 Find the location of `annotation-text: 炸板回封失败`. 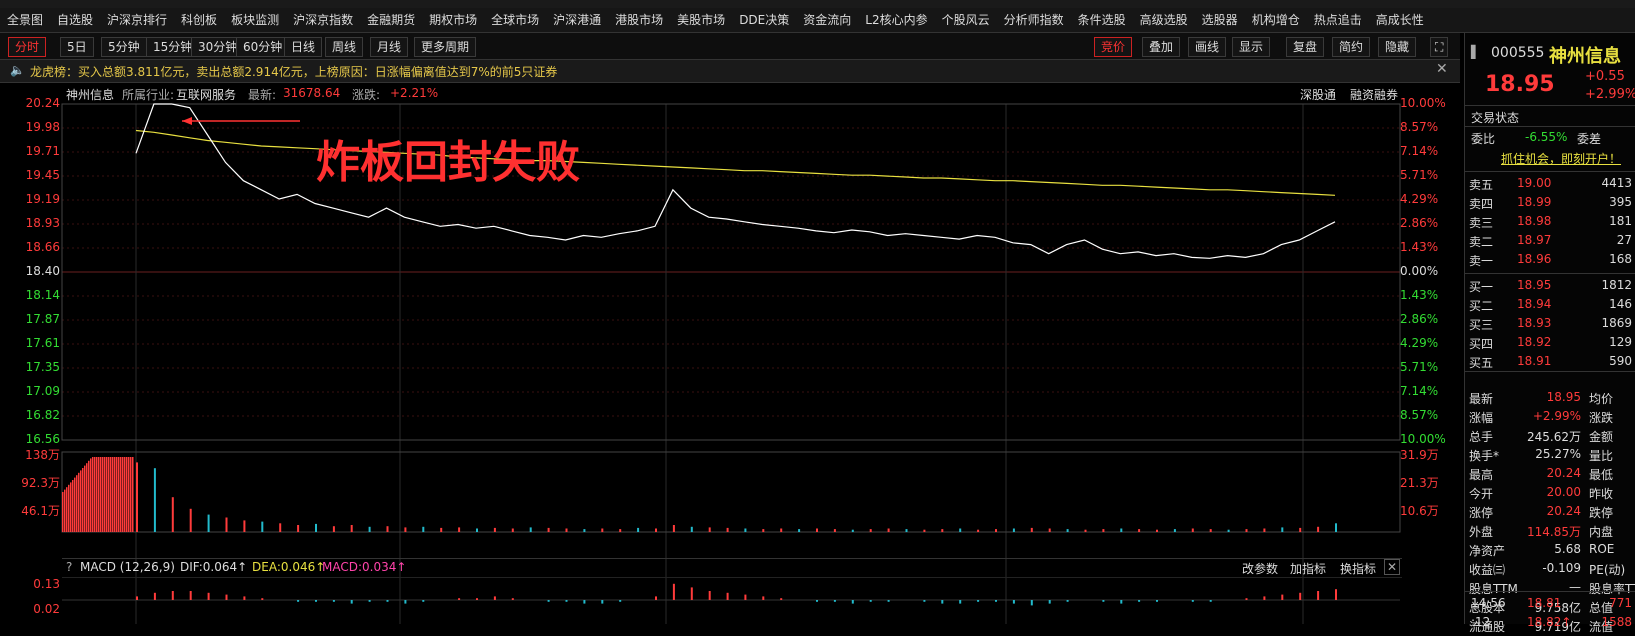

annotation-text: 炸板回封失败 is located at coordinates (448, 162).